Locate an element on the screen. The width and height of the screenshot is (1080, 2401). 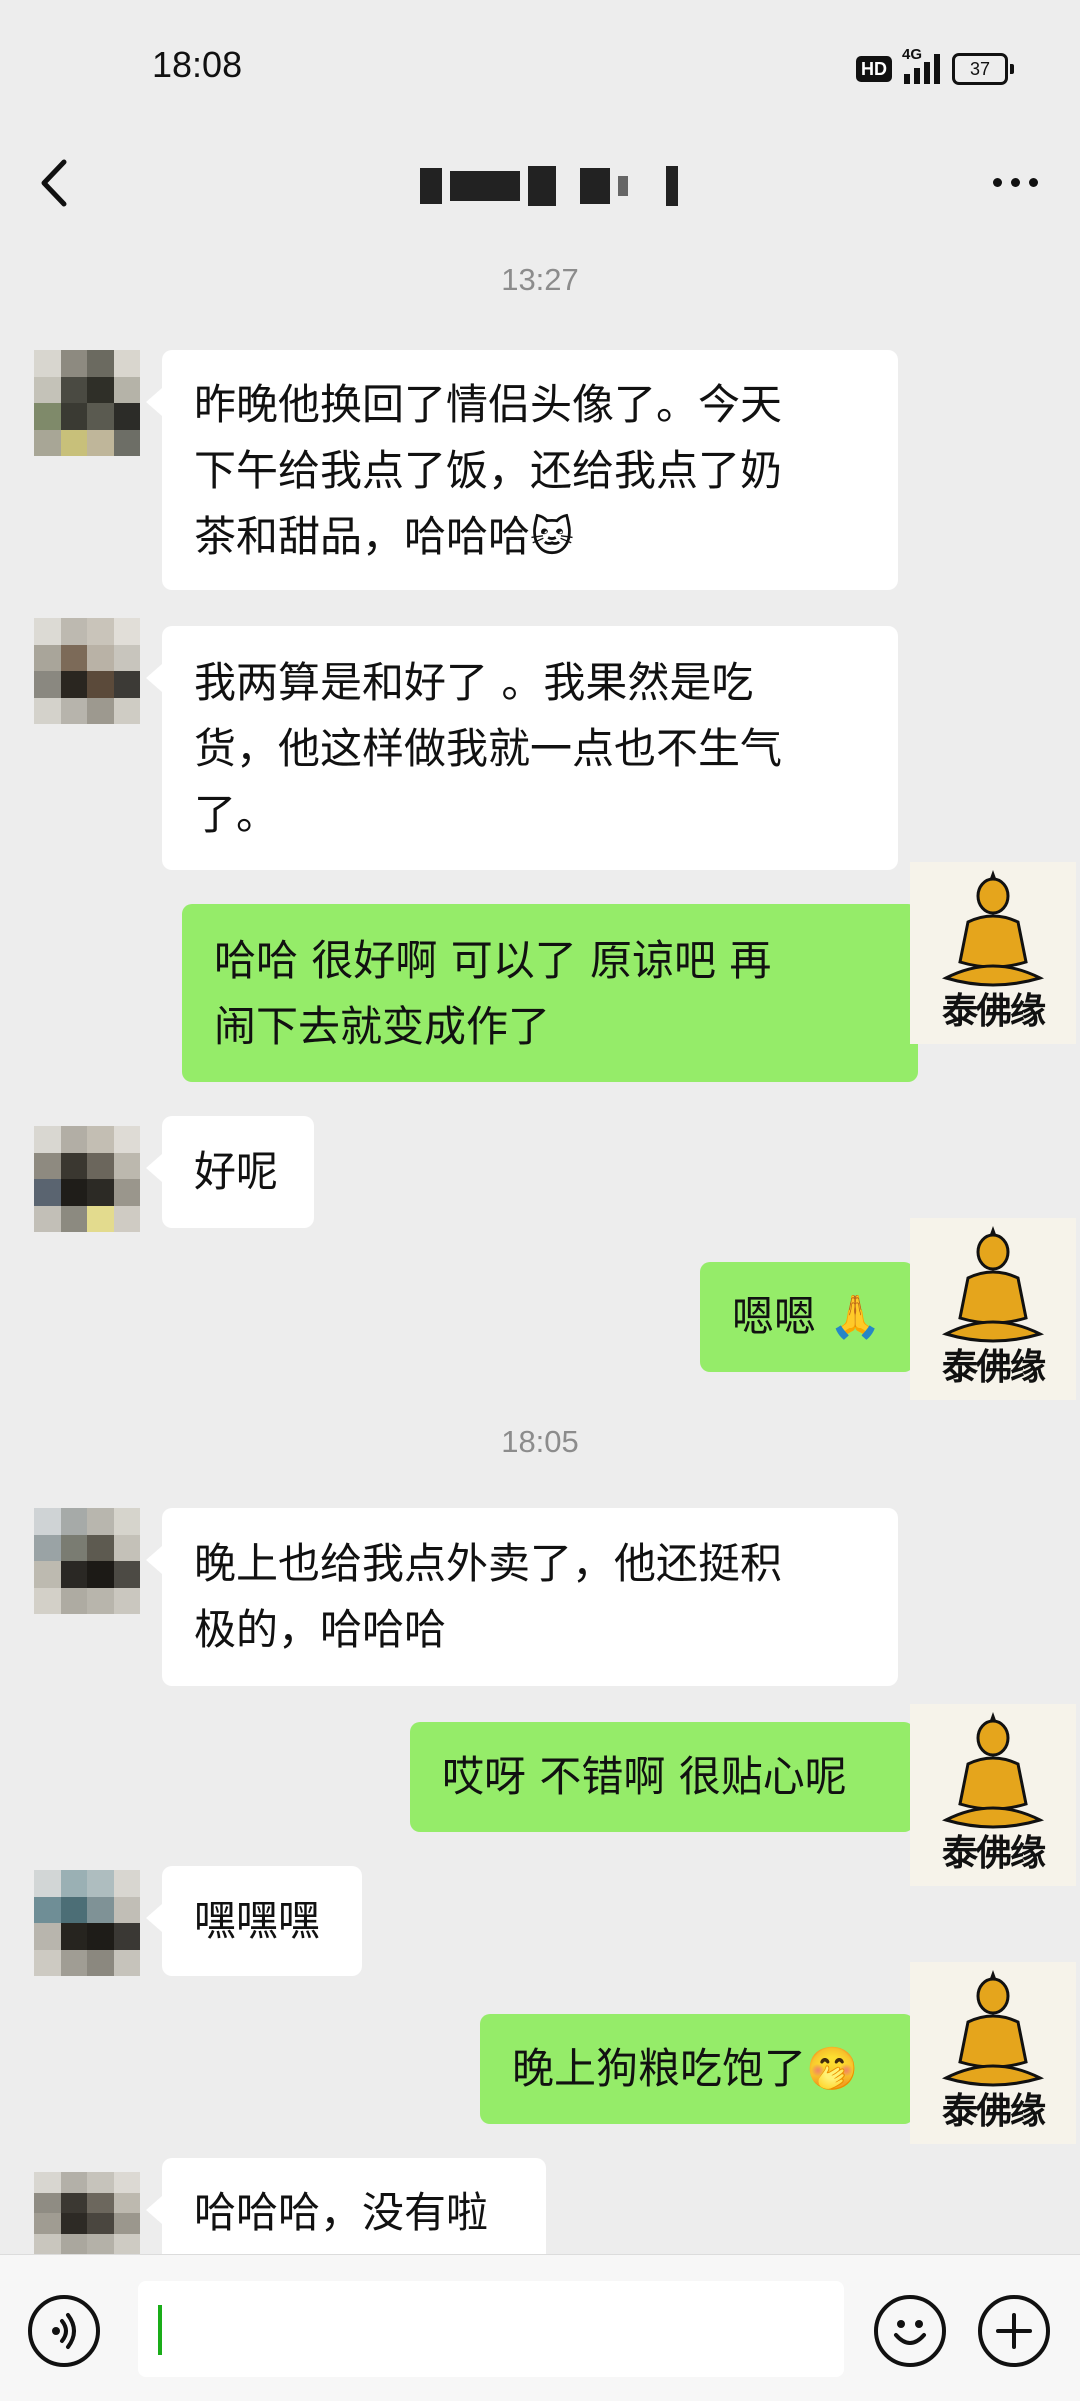
message-line: 嗯嗯 🙏 is located at coordinates (807, 1316).